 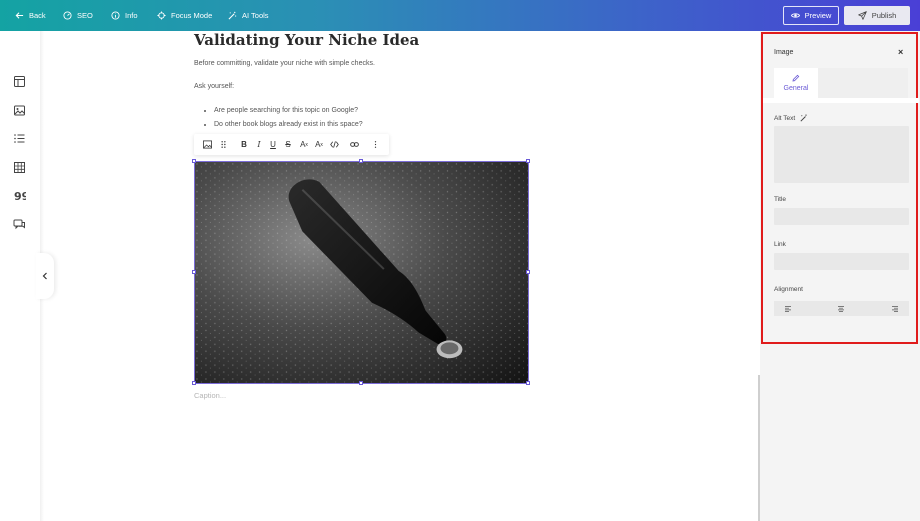 I want to click on publish-button: Publish, so click(x=877, y=15).